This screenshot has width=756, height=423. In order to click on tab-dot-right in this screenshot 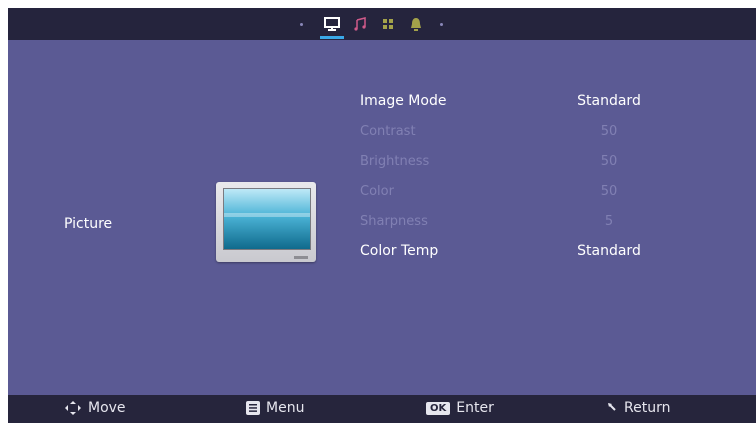, I will do `click(441, 24)`.